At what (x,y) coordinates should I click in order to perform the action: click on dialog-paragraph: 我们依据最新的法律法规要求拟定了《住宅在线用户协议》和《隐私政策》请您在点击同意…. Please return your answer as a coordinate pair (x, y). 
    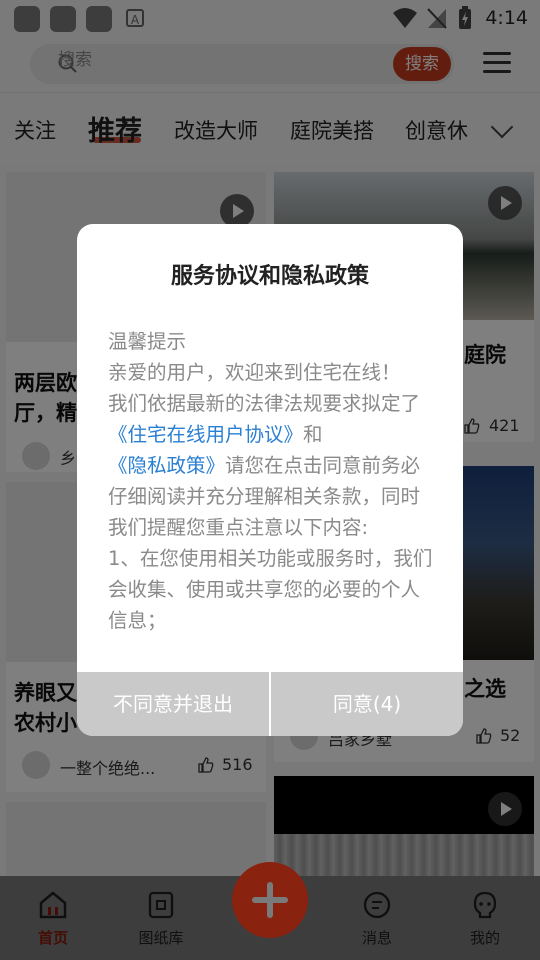
    Looking at the image, I should click on (264, 465).